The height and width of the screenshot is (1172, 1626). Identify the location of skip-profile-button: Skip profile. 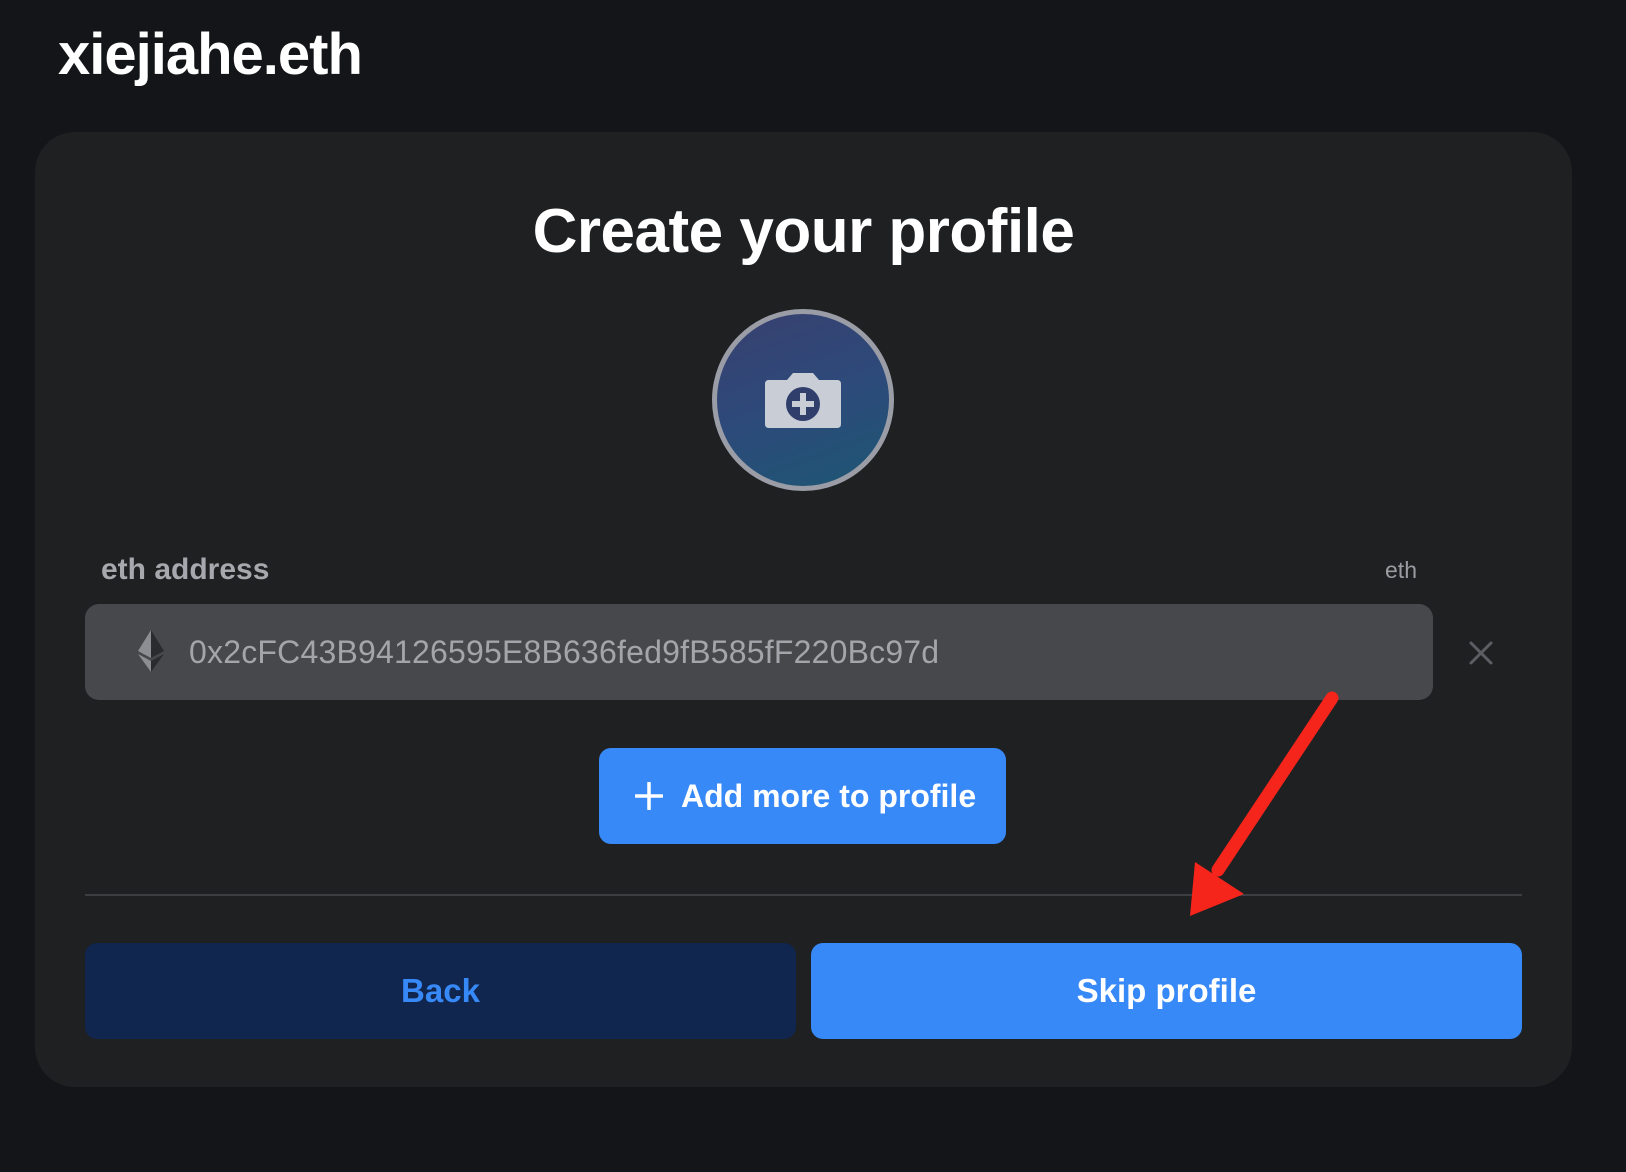
(1166, 991).